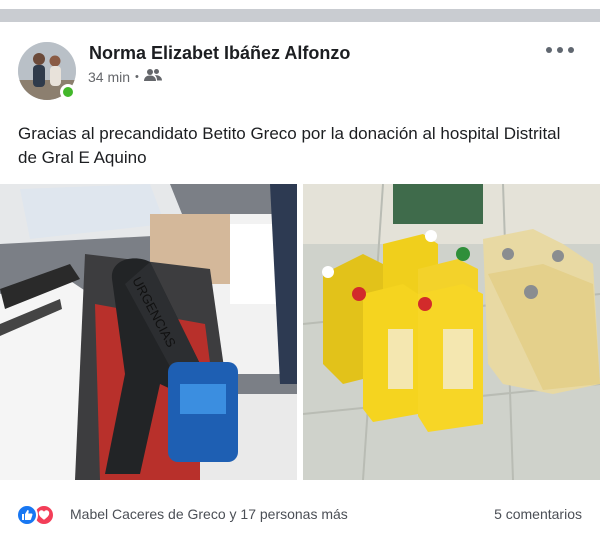 The image size is (600, 541). I want to click on author-name: Norma Elizabet Ibáñez Alfonzo, so click(219, 53).